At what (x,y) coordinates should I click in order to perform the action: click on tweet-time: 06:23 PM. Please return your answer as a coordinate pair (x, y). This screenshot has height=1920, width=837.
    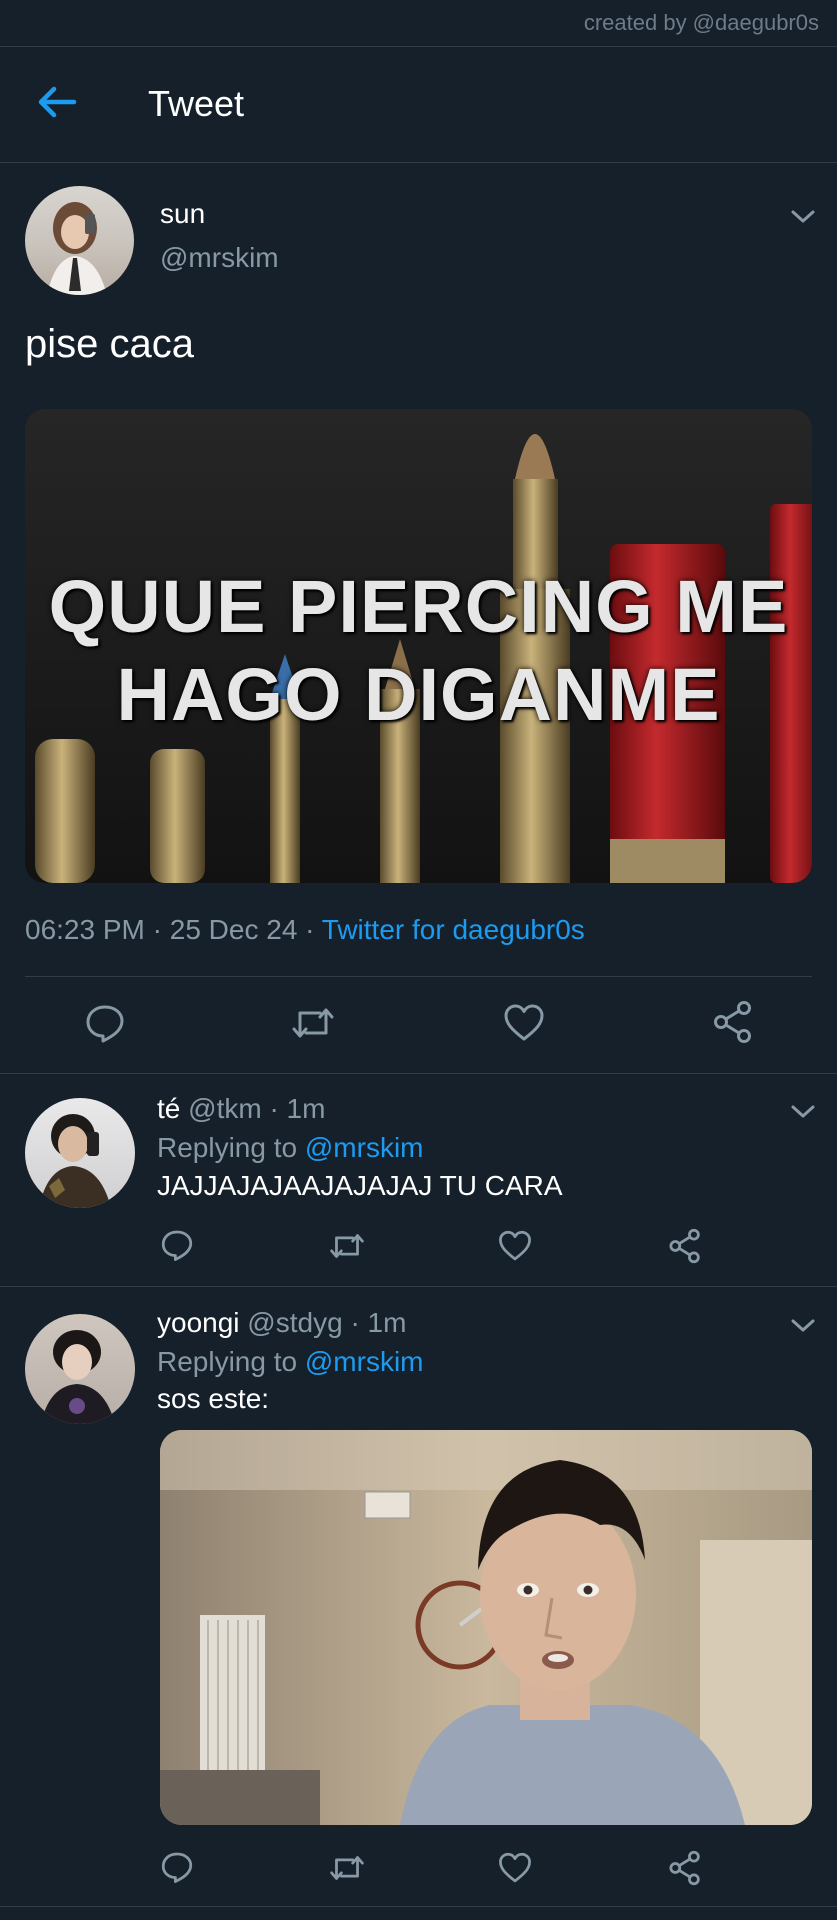
    Looking at the image, I should click on (85, 929).